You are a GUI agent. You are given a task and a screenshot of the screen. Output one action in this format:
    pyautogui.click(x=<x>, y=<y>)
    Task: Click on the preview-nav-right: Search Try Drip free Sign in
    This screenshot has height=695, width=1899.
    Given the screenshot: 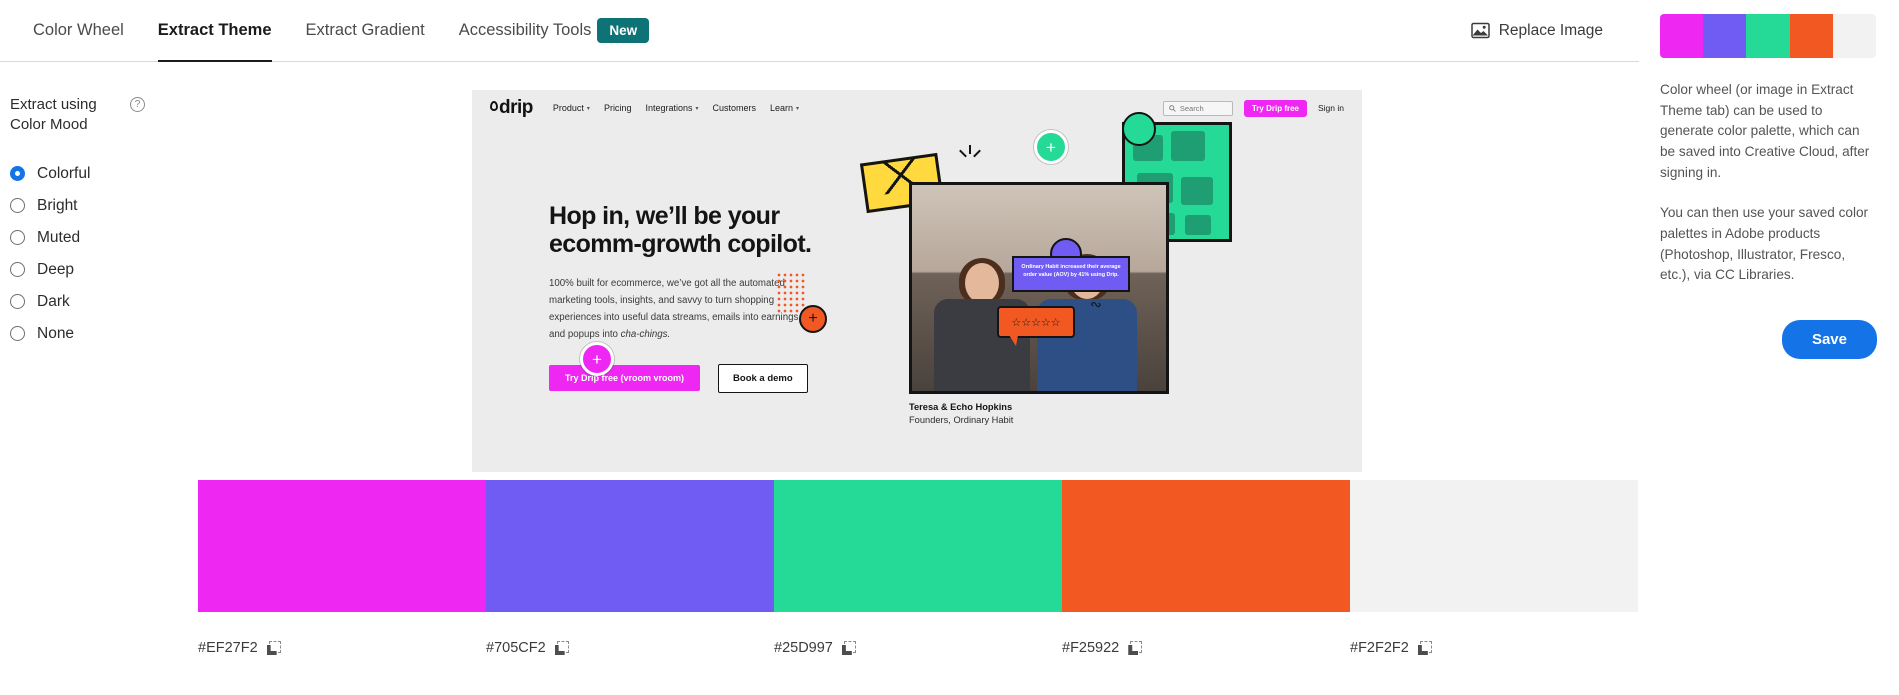 What is the action you would take?
    pyautogui.click(x=1253, y=108)
    